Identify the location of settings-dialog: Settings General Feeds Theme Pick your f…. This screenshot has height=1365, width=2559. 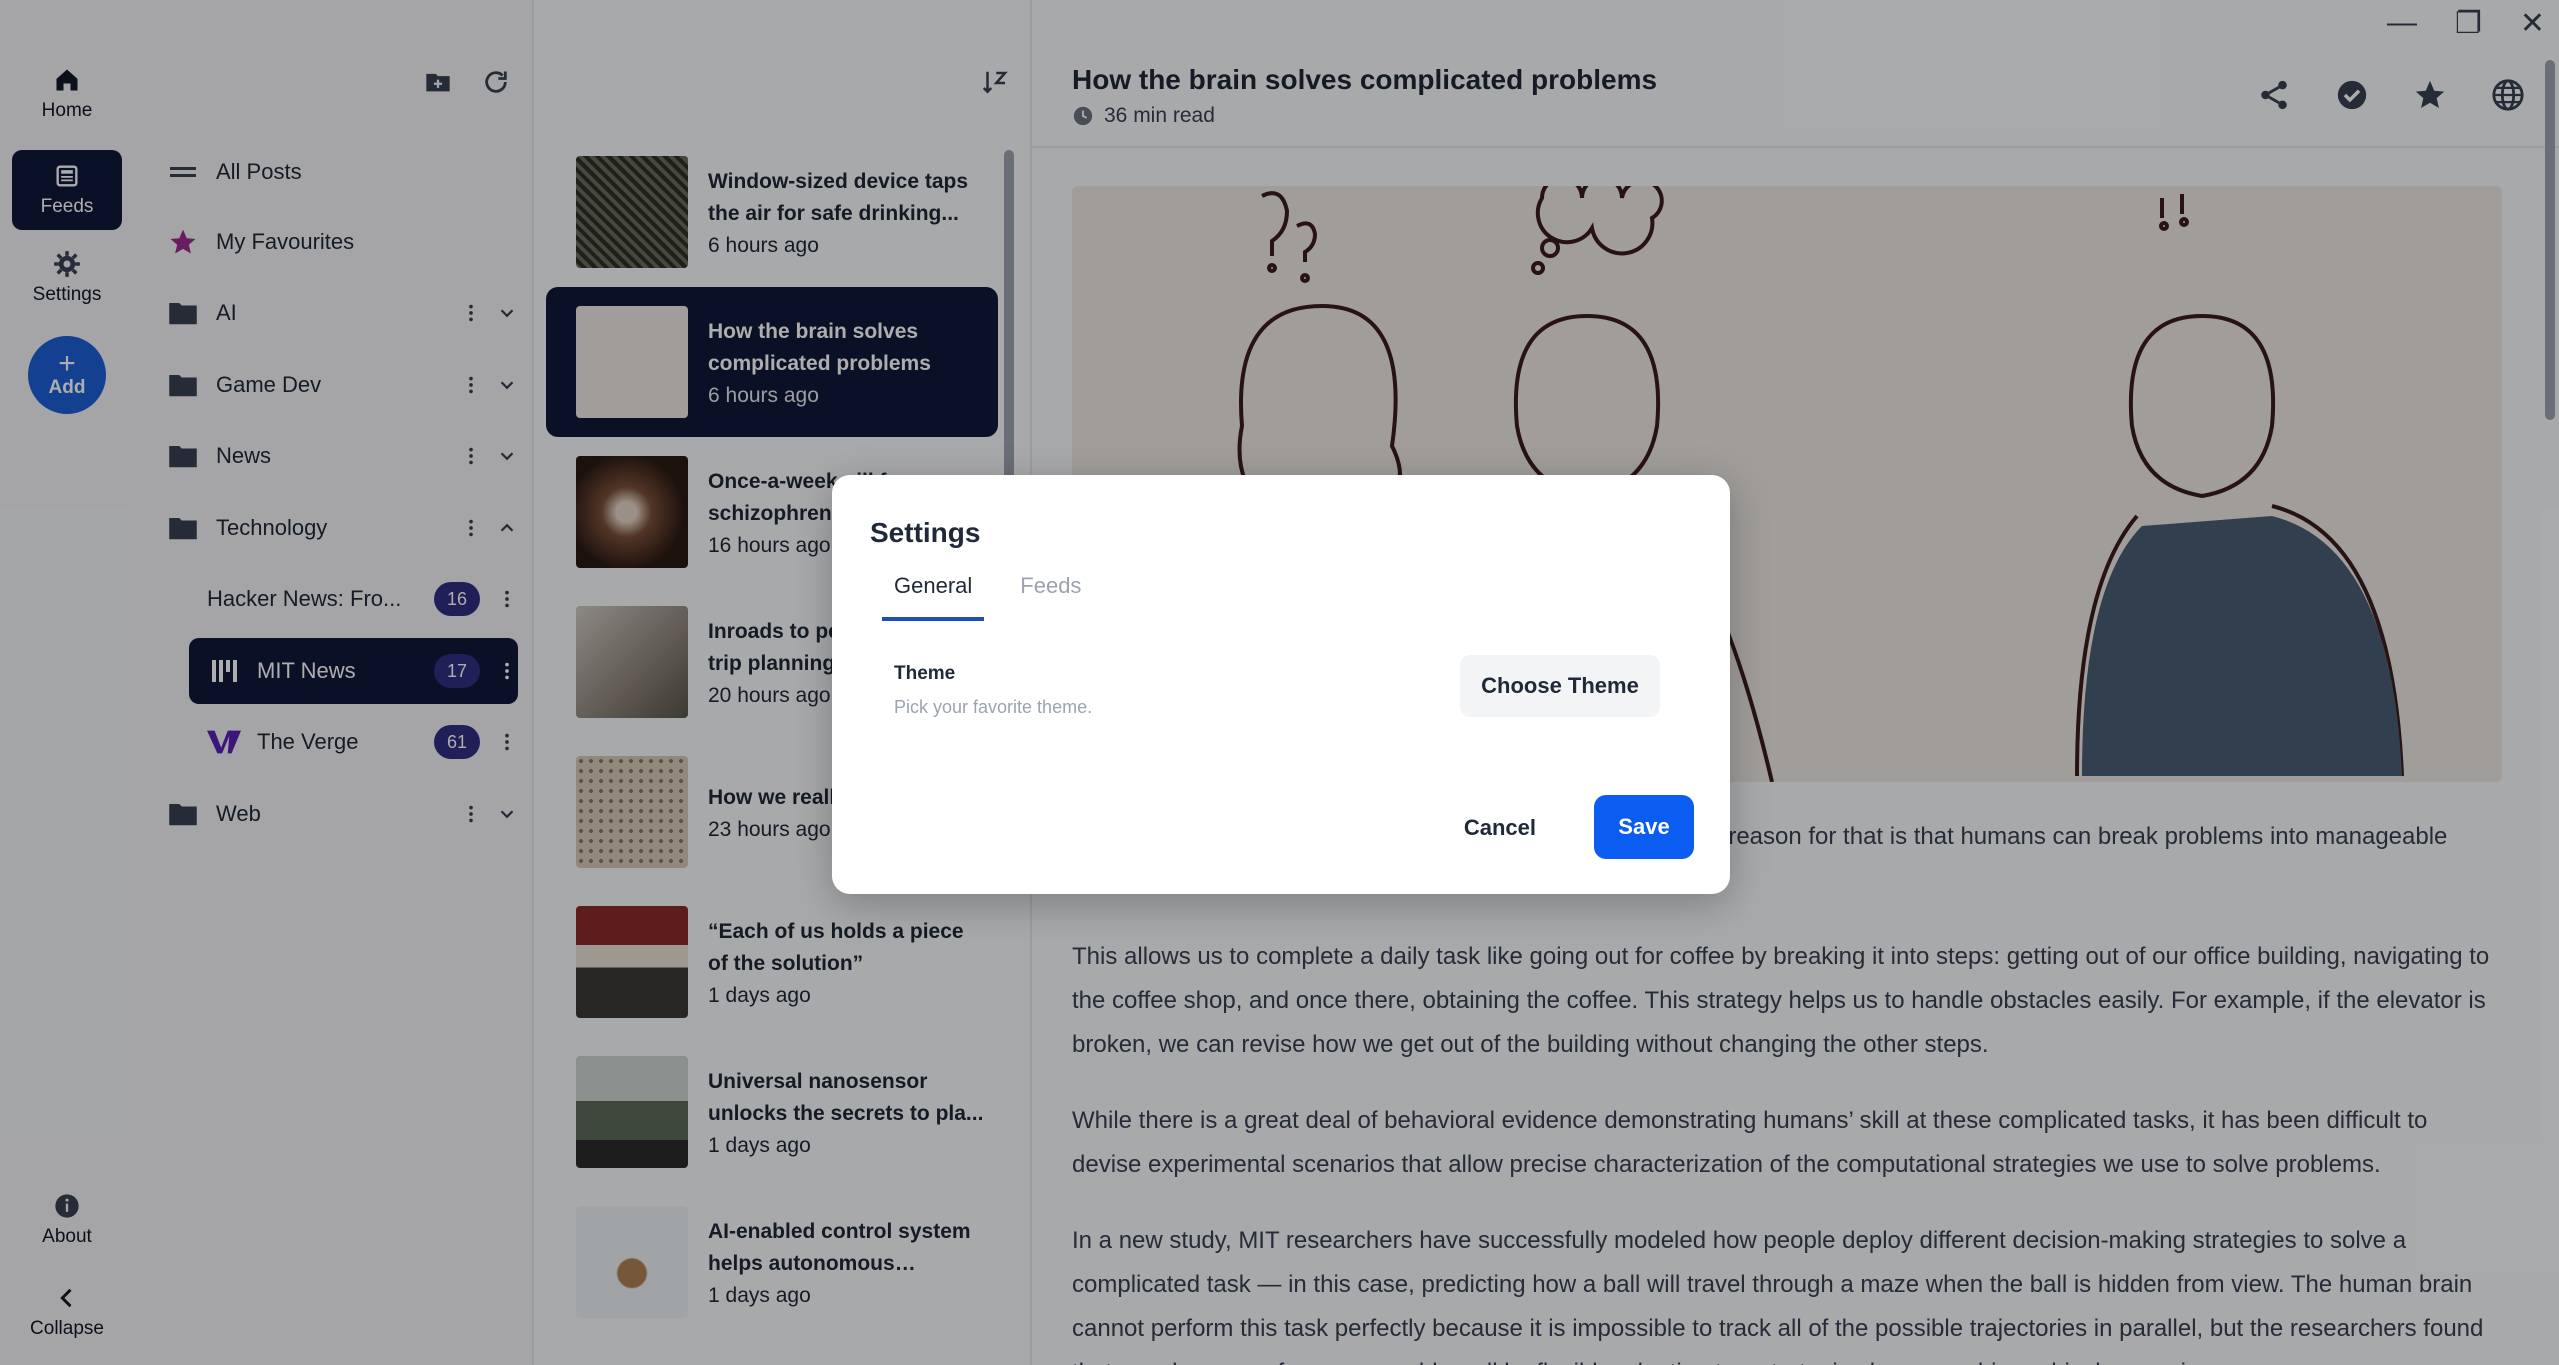
(1281, 684).